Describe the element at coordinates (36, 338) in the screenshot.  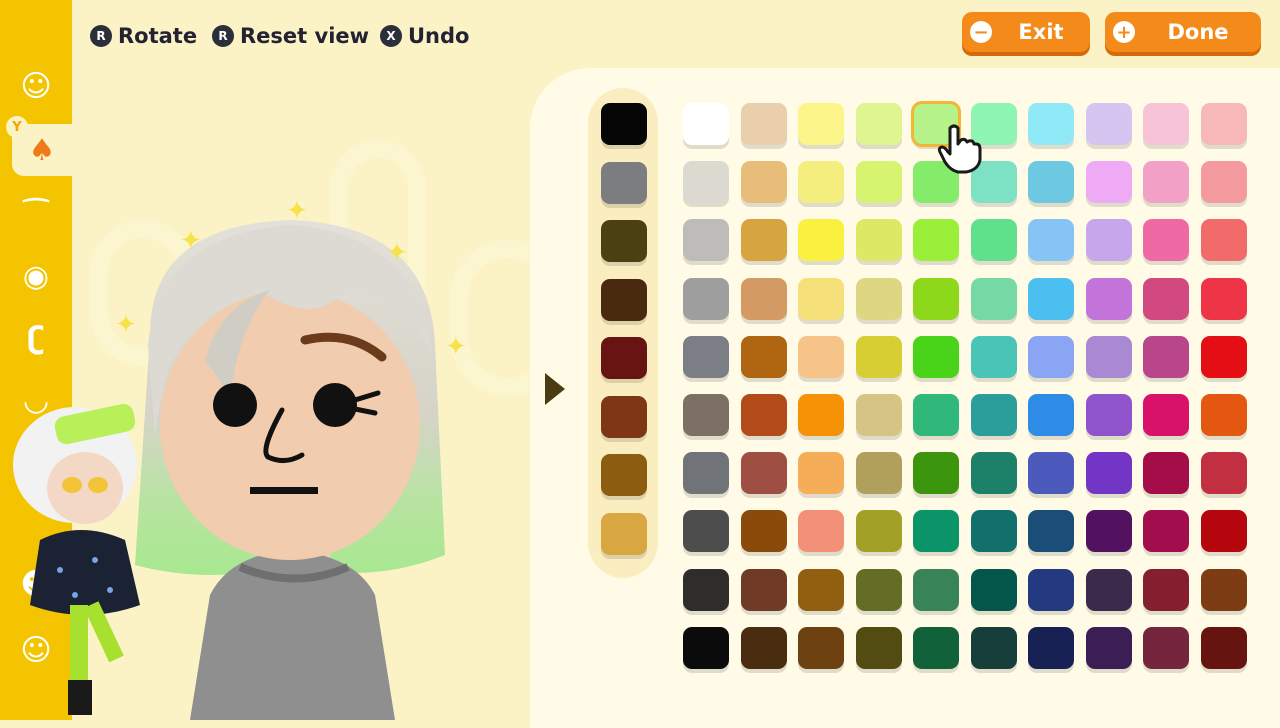
I see `nose-category-tab: ʗ` at that location.